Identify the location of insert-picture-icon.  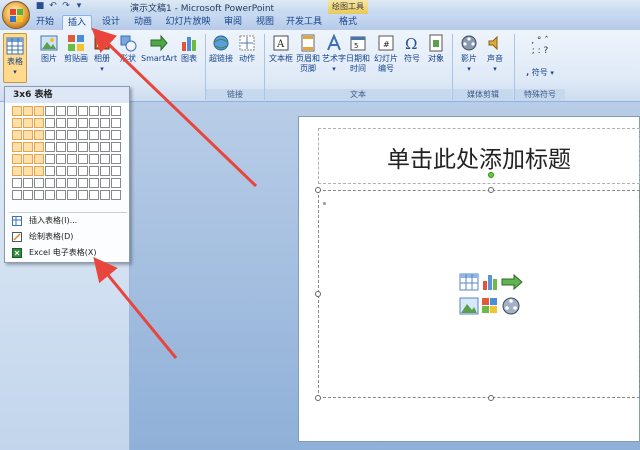
(469, 306).